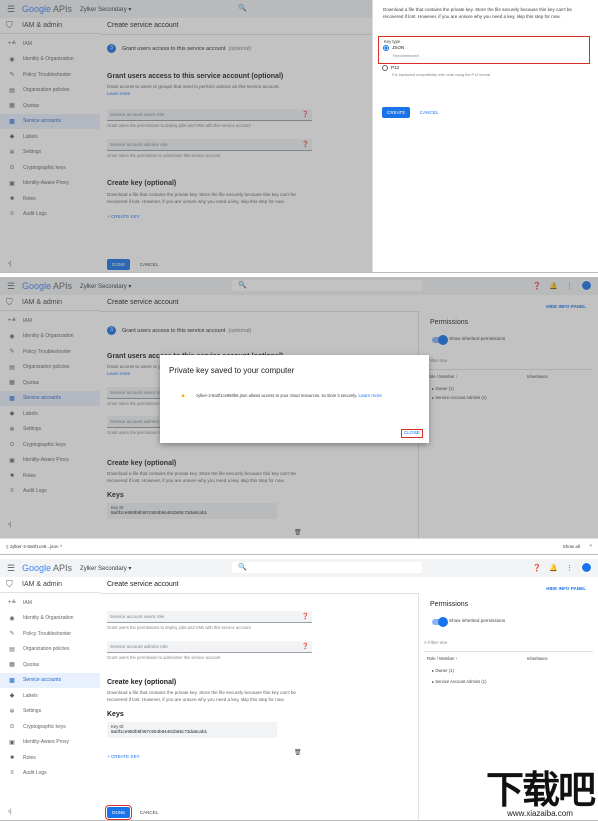  I want to click on permissions-title: Permissions, so click(449, 604).